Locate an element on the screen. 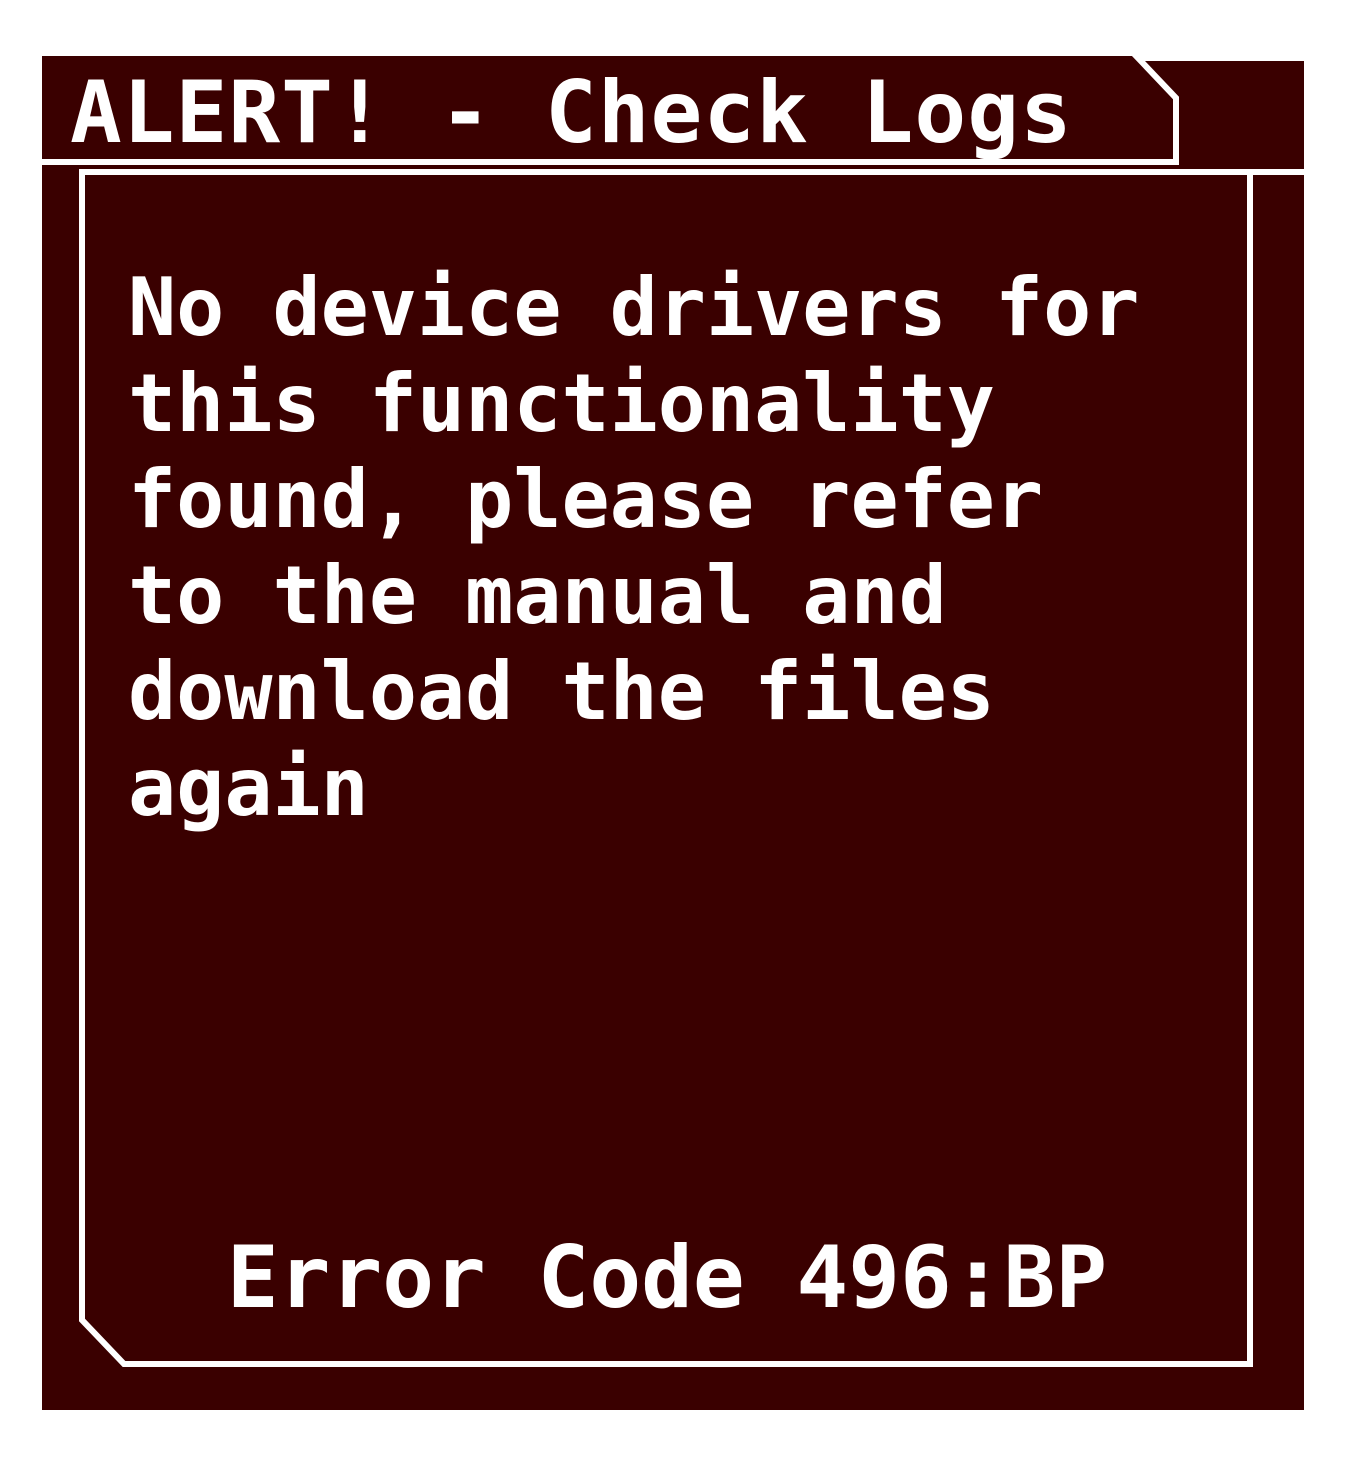 Image resolution: width=1350 pixels, height=1470 pixels. error-code-label: Error Code 496:BP is located at coordinates (667, 1278).